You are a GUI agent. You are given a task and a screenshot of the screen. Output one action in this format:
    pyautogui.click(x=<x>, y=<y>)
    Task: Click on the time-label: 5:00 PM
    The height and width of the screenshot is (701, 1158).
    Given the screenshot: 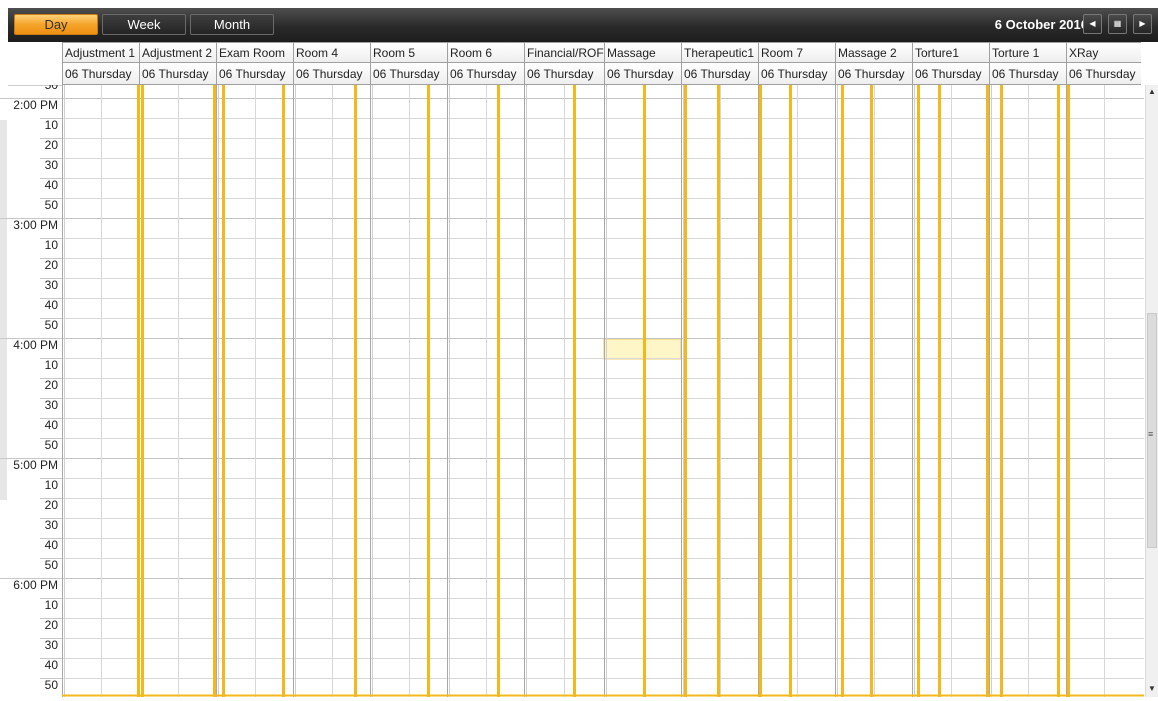 What is the action you would take?
    pyautogui.click(x=35, y=465)
    